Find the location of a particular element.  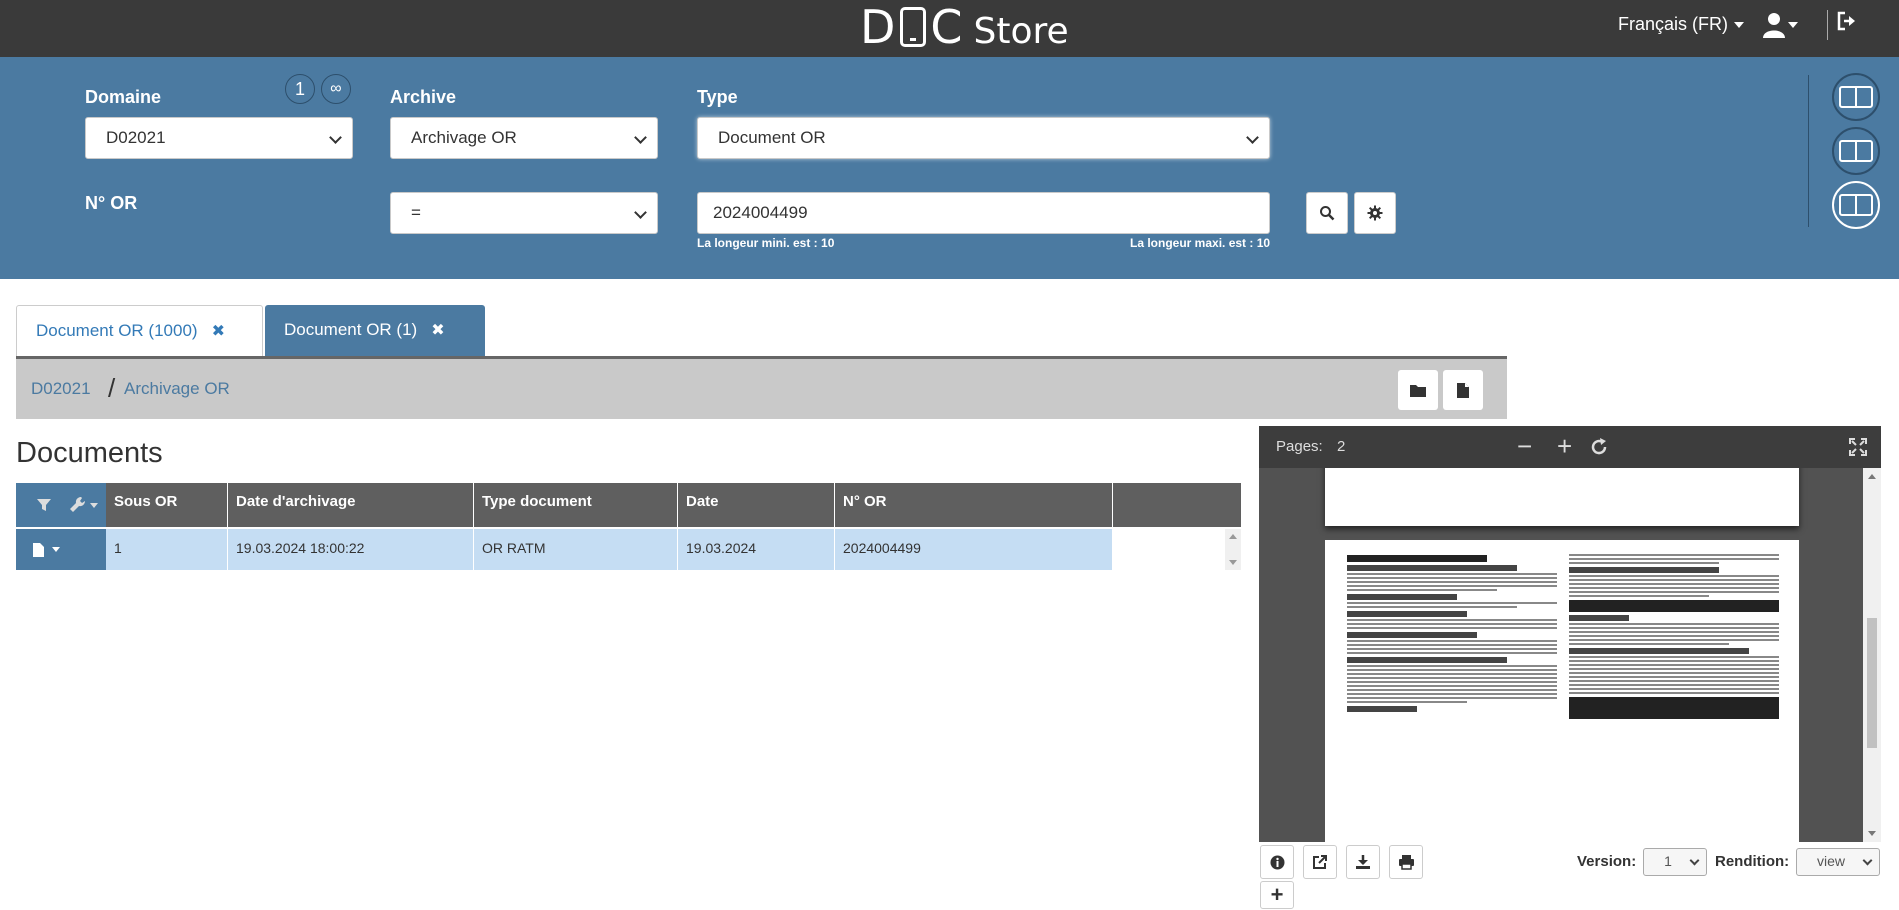

page-text-column-left is located at coordinates (1452, 632).